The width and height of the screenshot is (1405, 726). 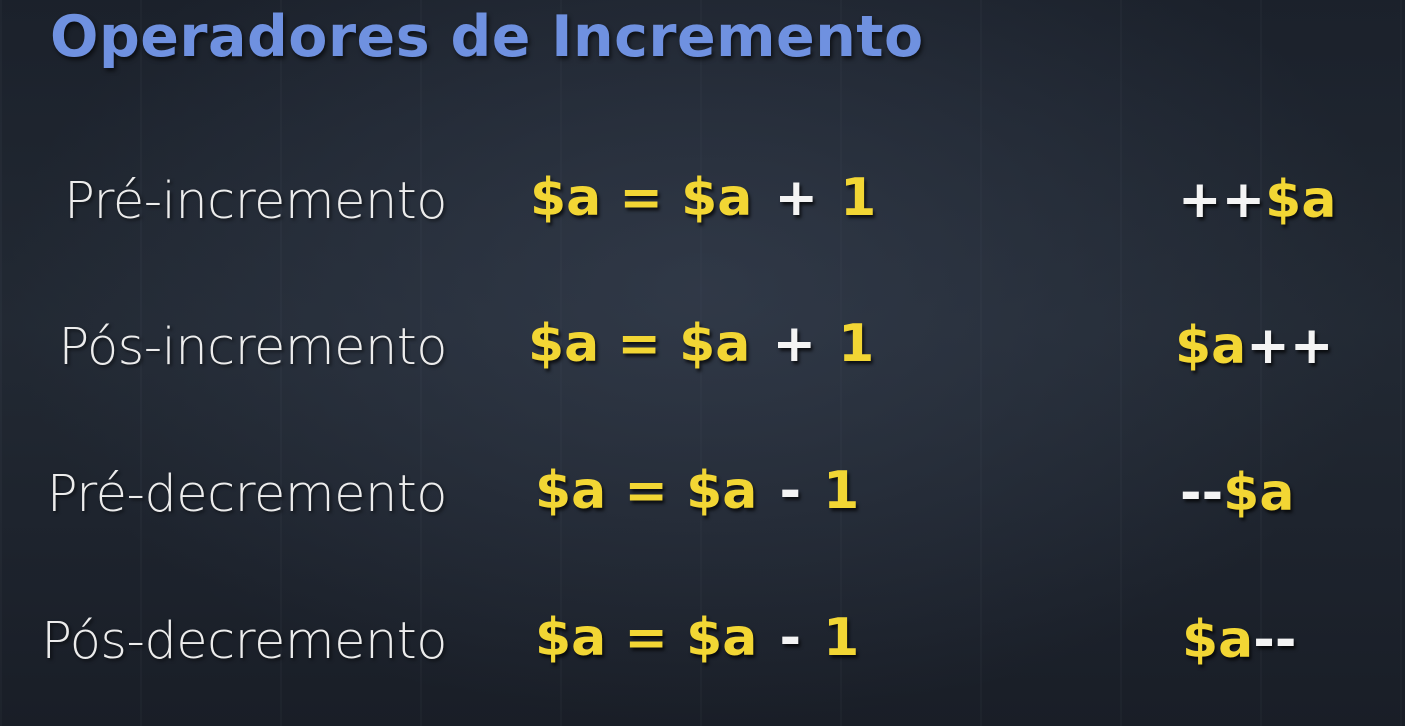 I want to click on operator-label: Pós-decremento, so click(x=244, y=641).